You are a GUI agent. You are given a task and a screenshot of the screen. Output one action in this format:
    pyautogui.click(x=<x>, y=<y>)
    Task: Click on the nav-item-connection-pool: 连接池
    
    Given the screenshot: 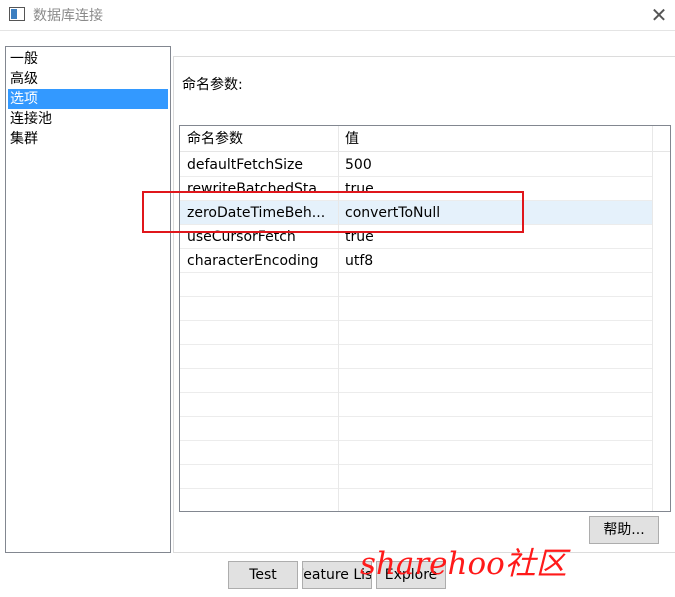 What is the action you would take?
    pyautogui.click(x=88, y=119)
    